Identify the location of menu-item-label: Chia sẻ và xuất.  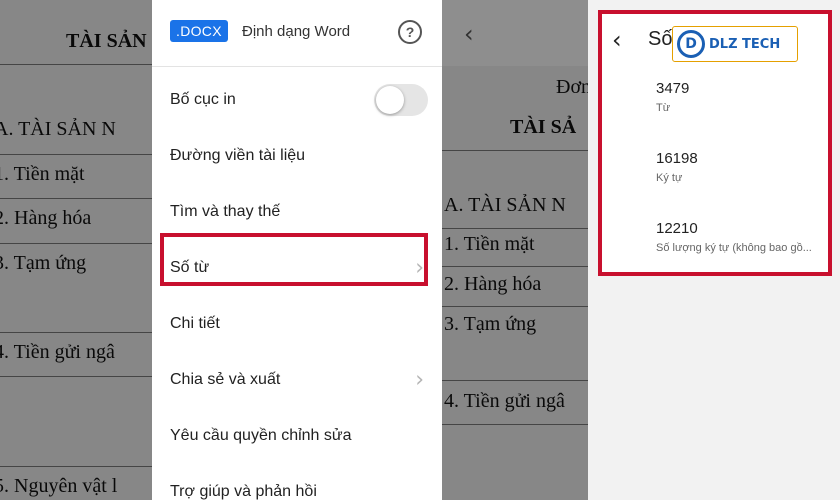
(225, 379).